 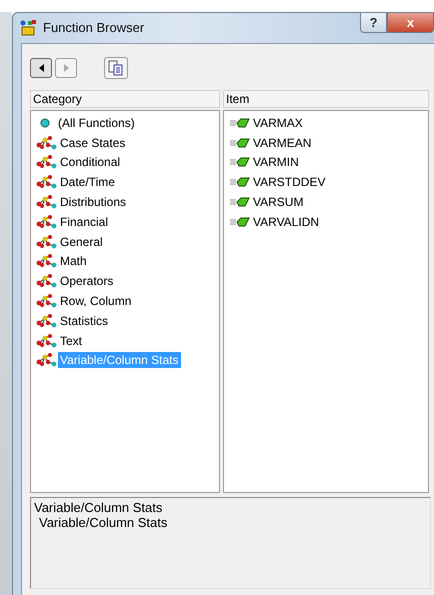 What do you see at coordinates (278, 202) in the screenshot?
I see `function-item: VARSUM` at bounding box center [278, 202].